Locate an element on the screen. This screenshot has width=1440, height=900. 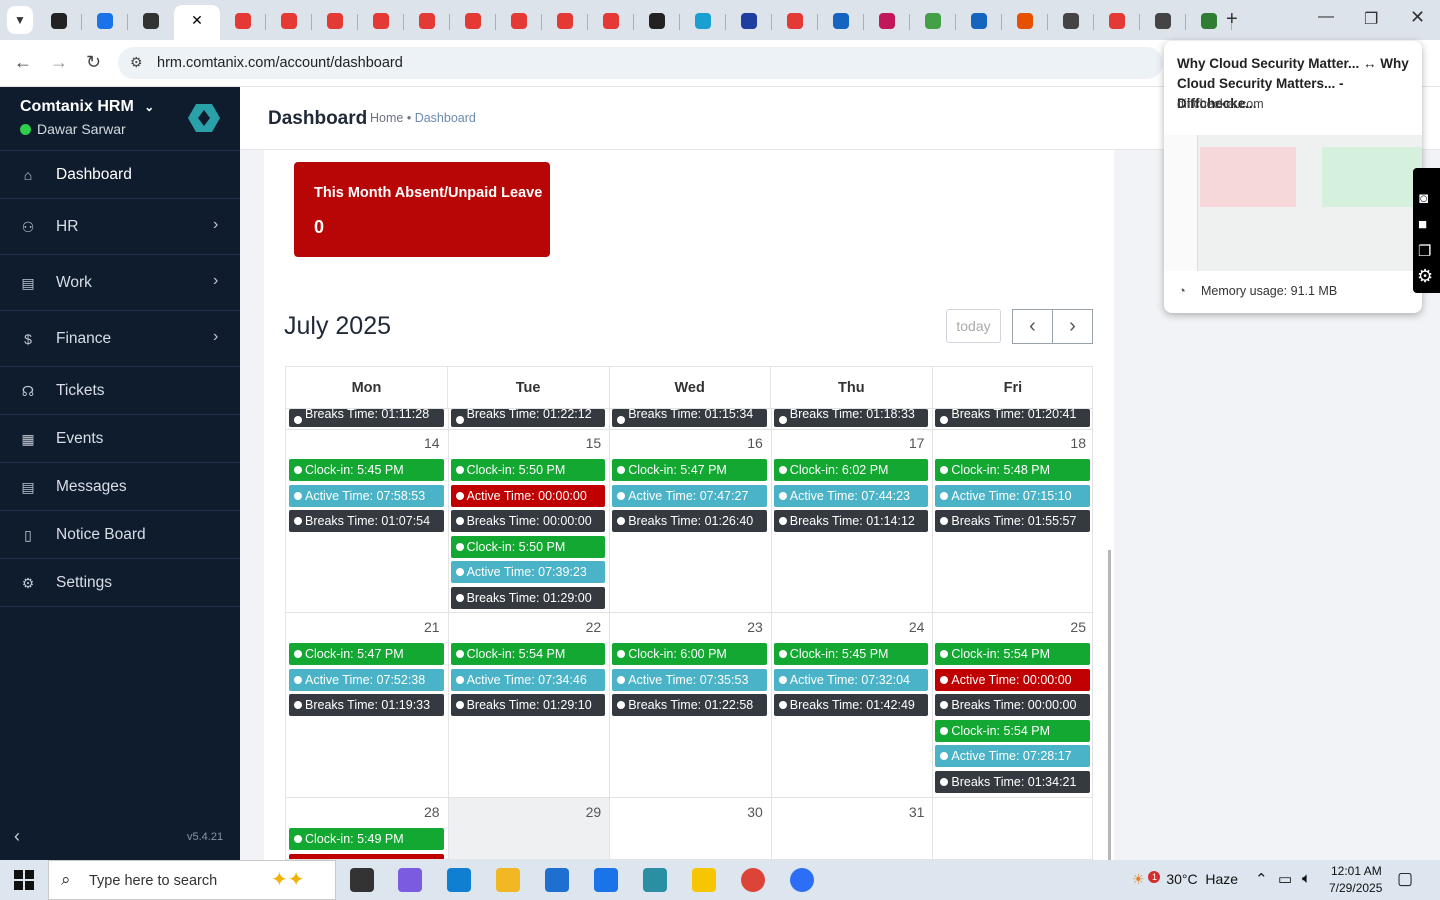
calendar-event: Clock-in: 5:45 PM is located at coordinates (851, 654).